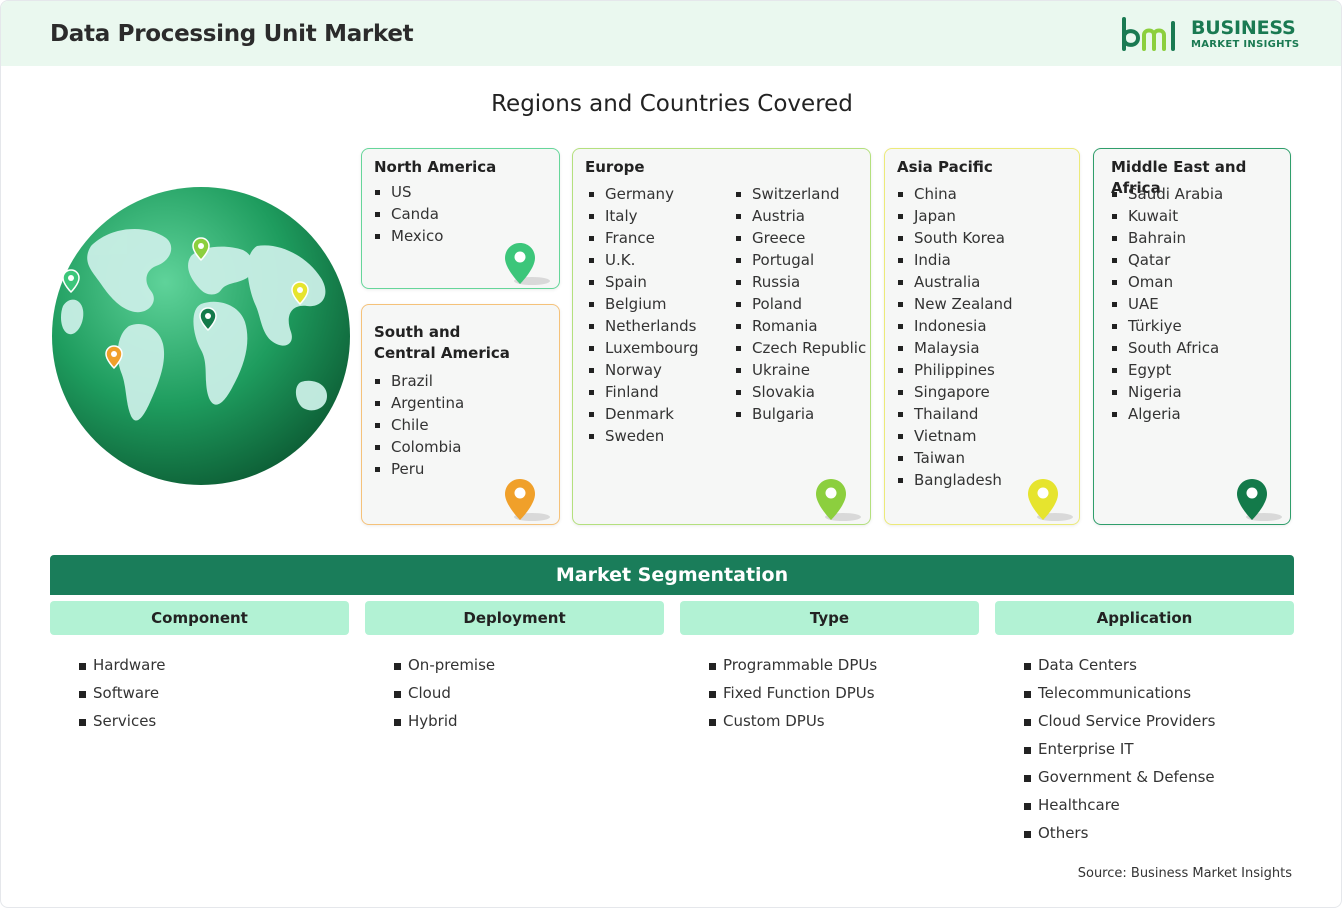 This screenshot has width=1342, height=908. I want to click on segment-header-component: Component, so click(199, 618).